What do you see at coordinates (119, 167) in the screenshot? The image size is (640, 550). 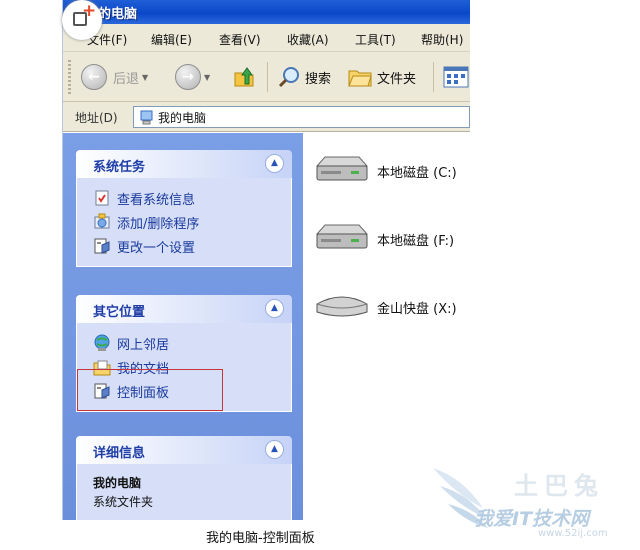 I see `system-tasks-title: 系统任务` at bounding box center [119, 167].